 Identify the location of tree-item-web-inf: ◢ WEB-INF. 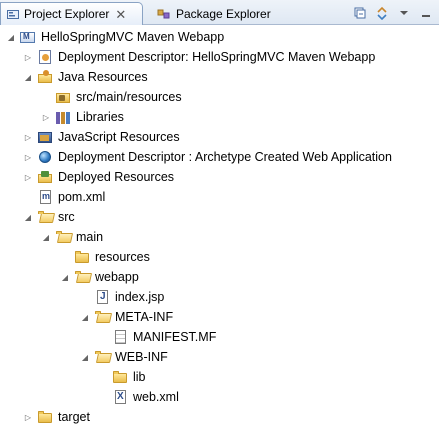
(124, 357).